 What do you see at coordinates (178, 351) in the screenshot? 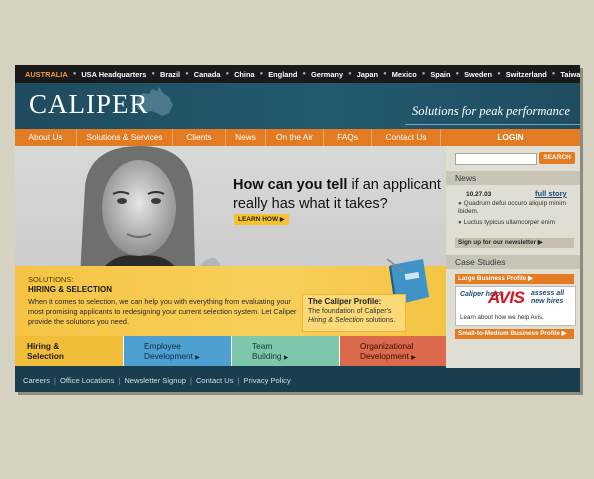
I see `tab-employee-development: Employee Development ▶` at bounding box center [178, 351].